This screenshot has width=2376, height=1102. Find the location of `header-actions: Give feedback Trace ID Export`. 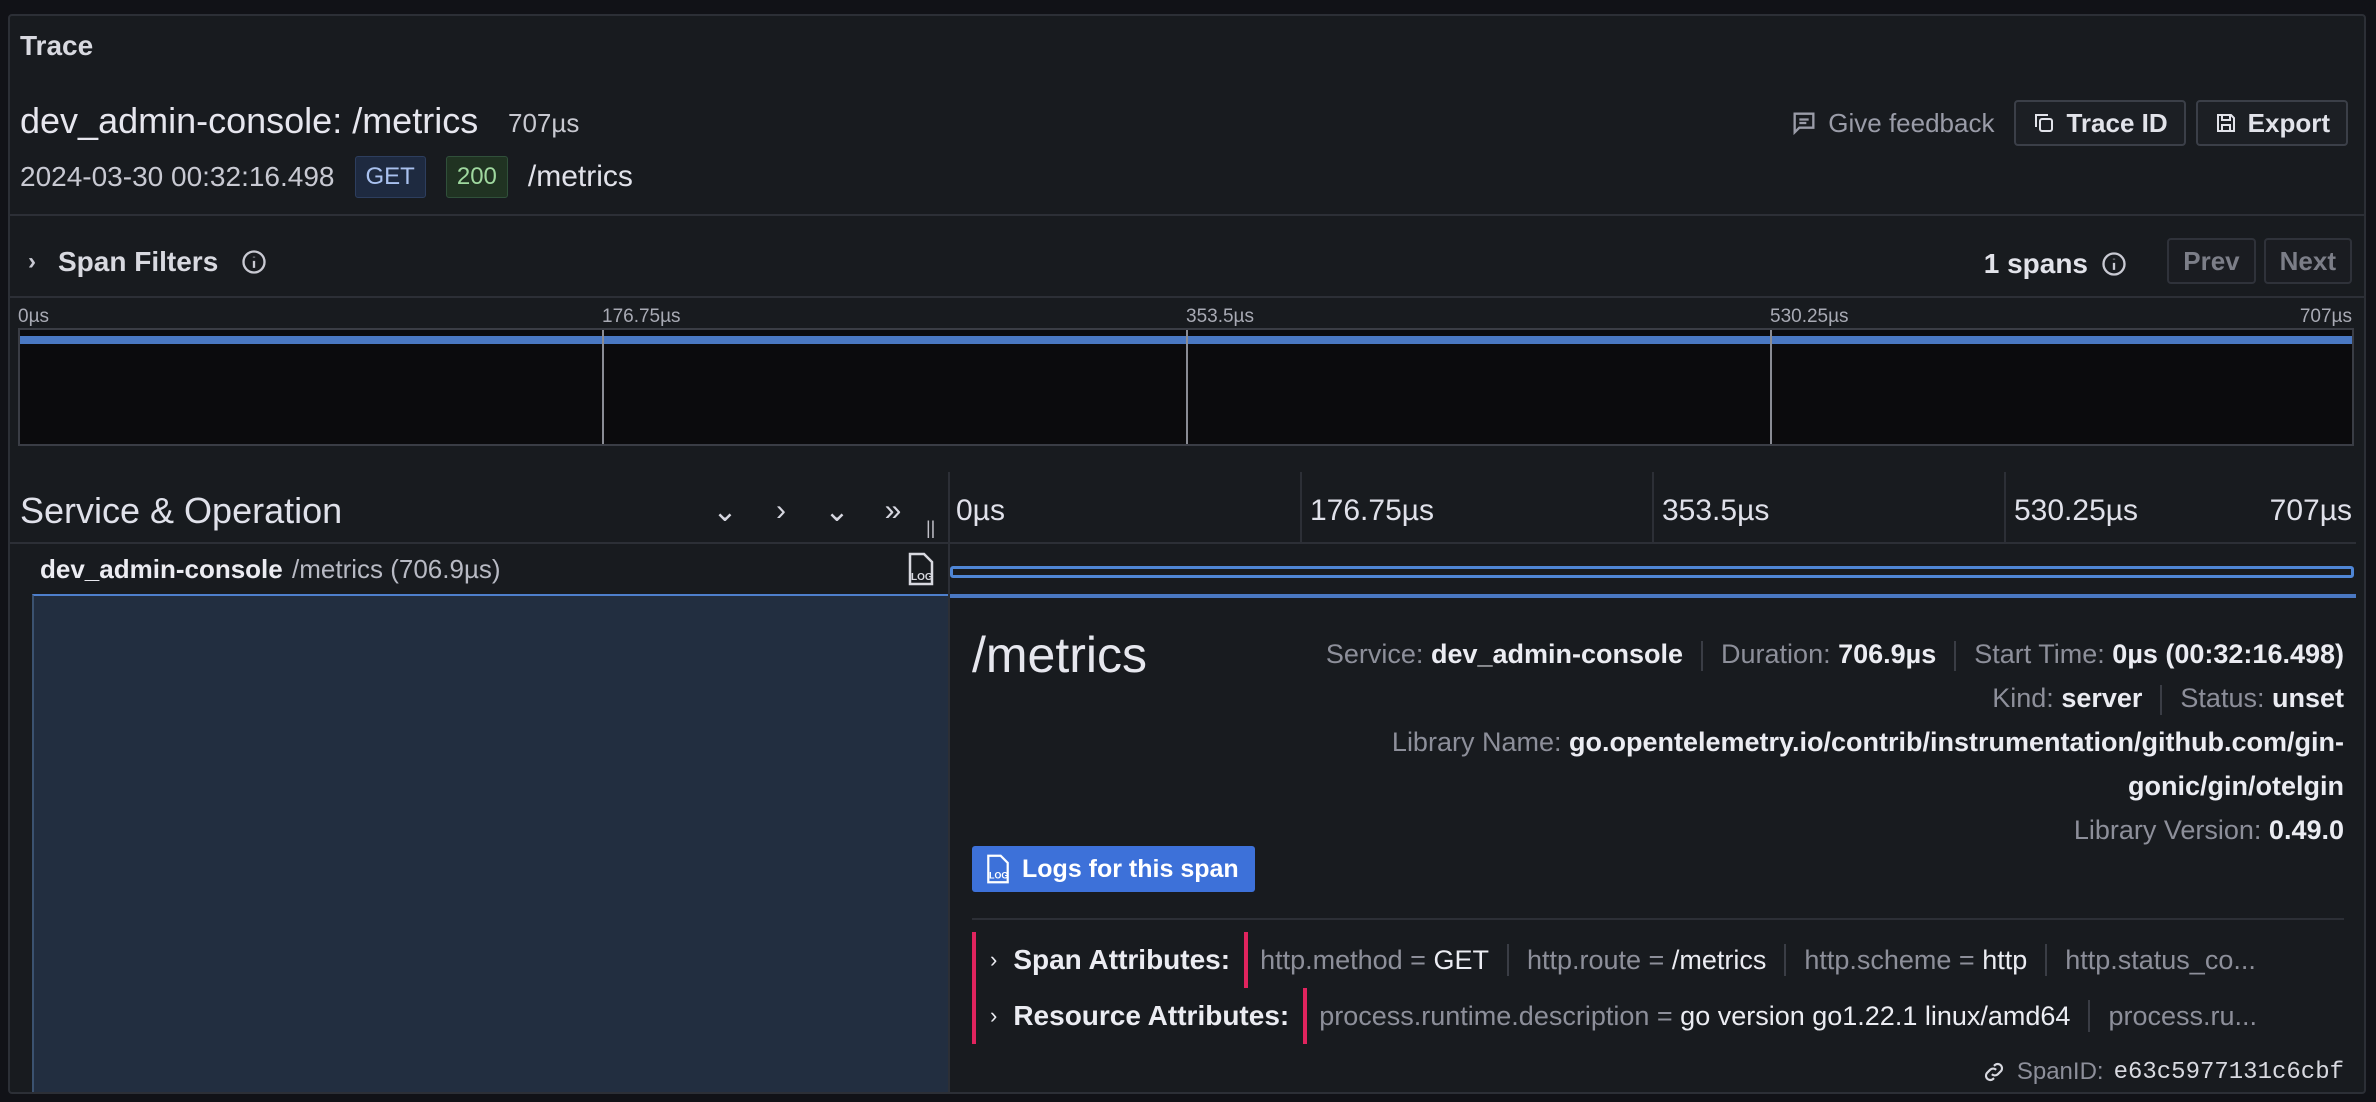

header-actions: Give feedback Trace ID Export is located at coordinates (2069, 123).